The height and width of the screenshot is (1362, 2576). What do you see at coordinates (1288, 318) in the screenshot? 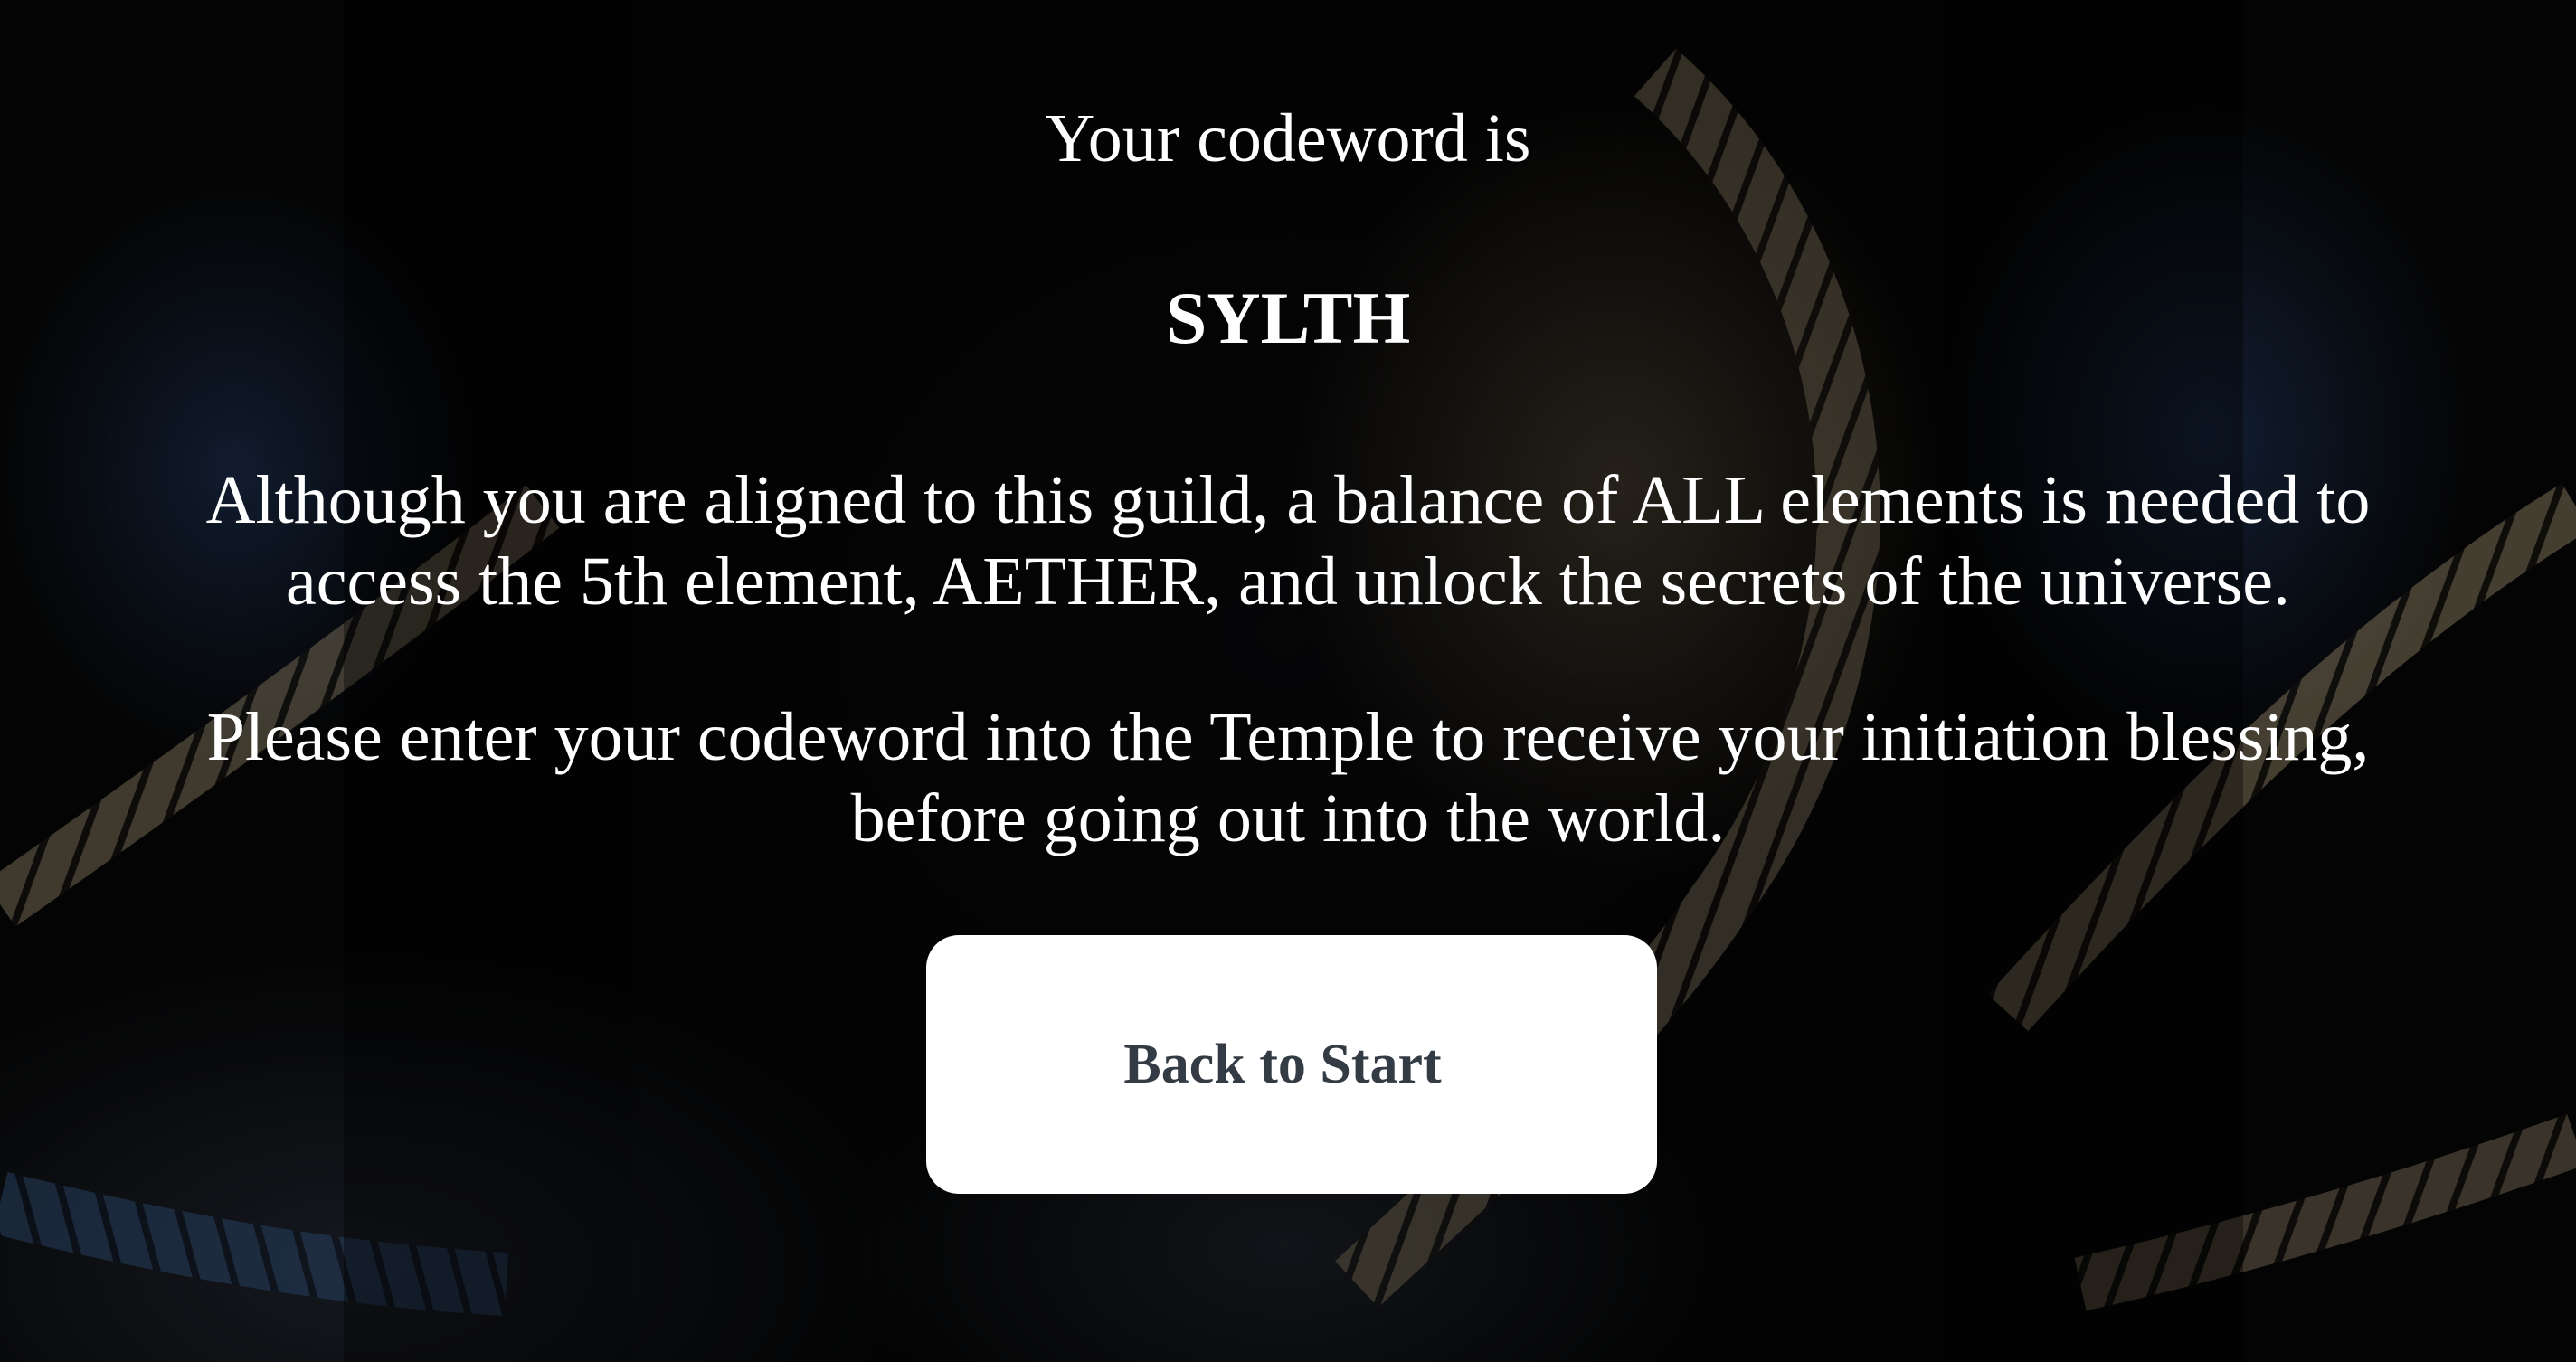
I see `codeword-value: SYLTH` at bounding box center [1288, 318].